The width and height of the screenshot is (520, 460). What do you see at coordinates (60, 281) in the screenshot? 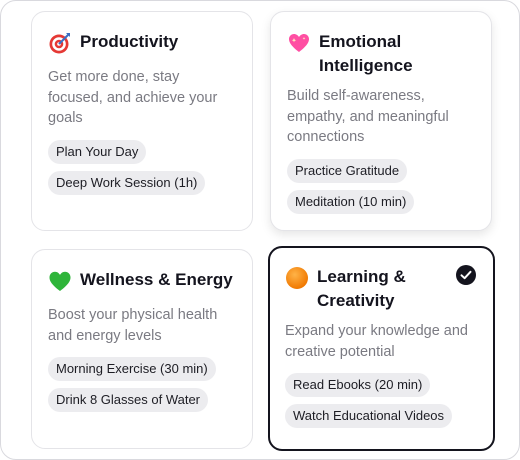
I see `green-heart-icon` at bounding box center [60, 281].